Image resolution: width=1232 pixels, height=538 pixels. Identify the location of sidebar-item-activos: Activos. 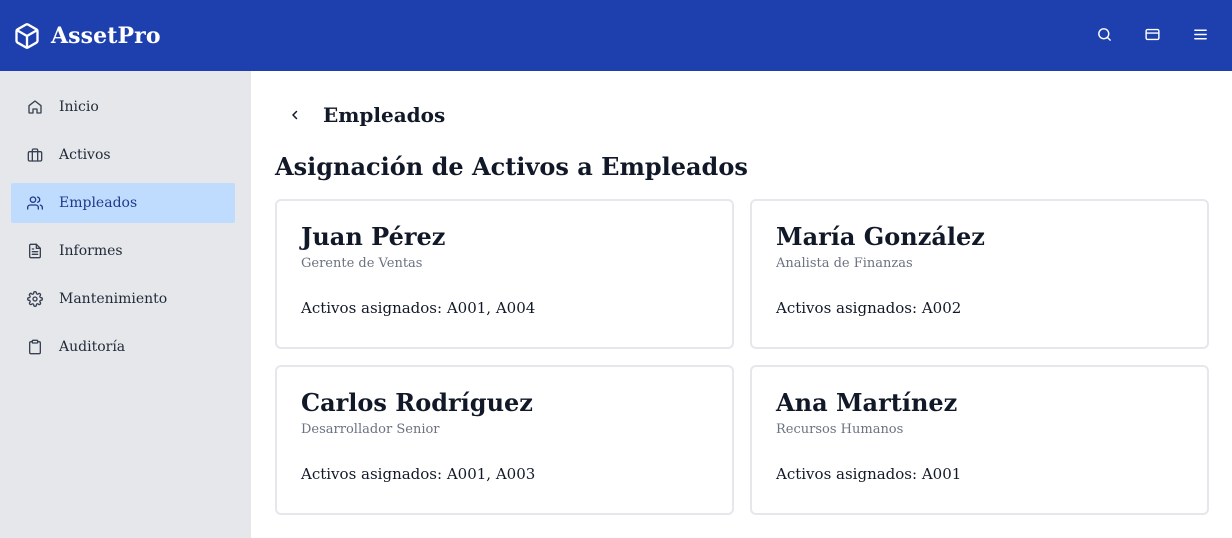
(123, 155).